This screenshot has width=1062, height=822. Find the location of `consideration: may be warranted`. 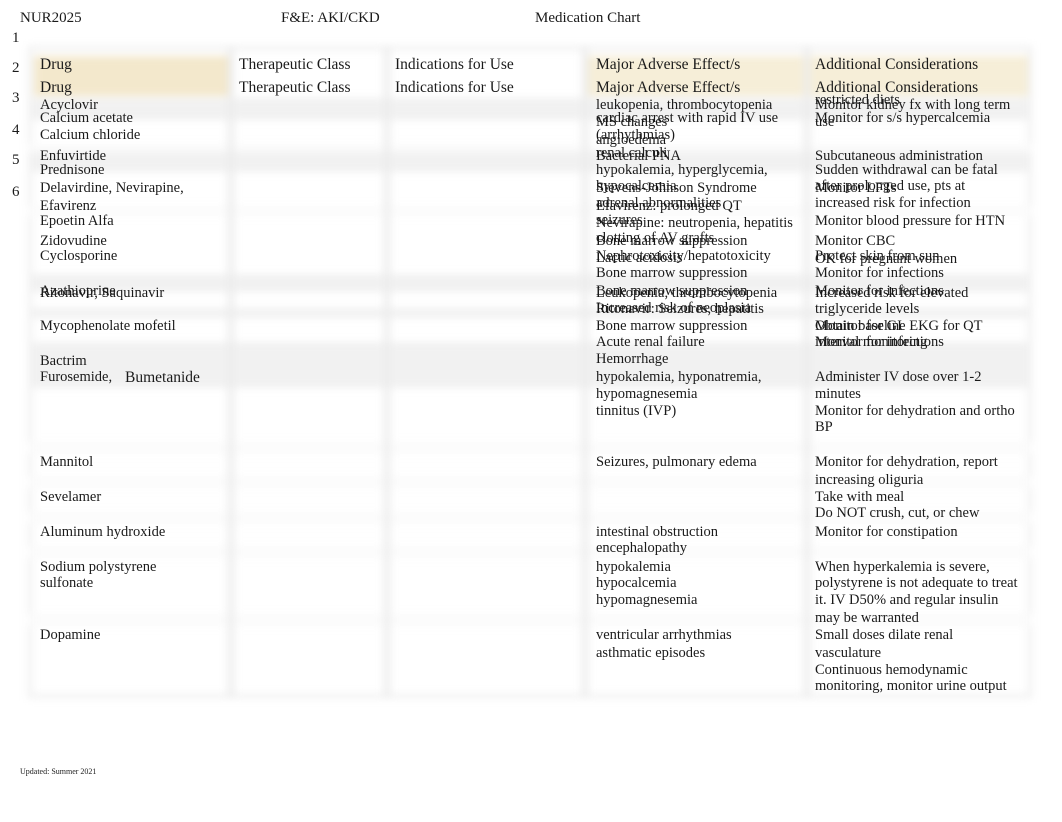

consideration: may be warranted is located at coordinates (867, 618).